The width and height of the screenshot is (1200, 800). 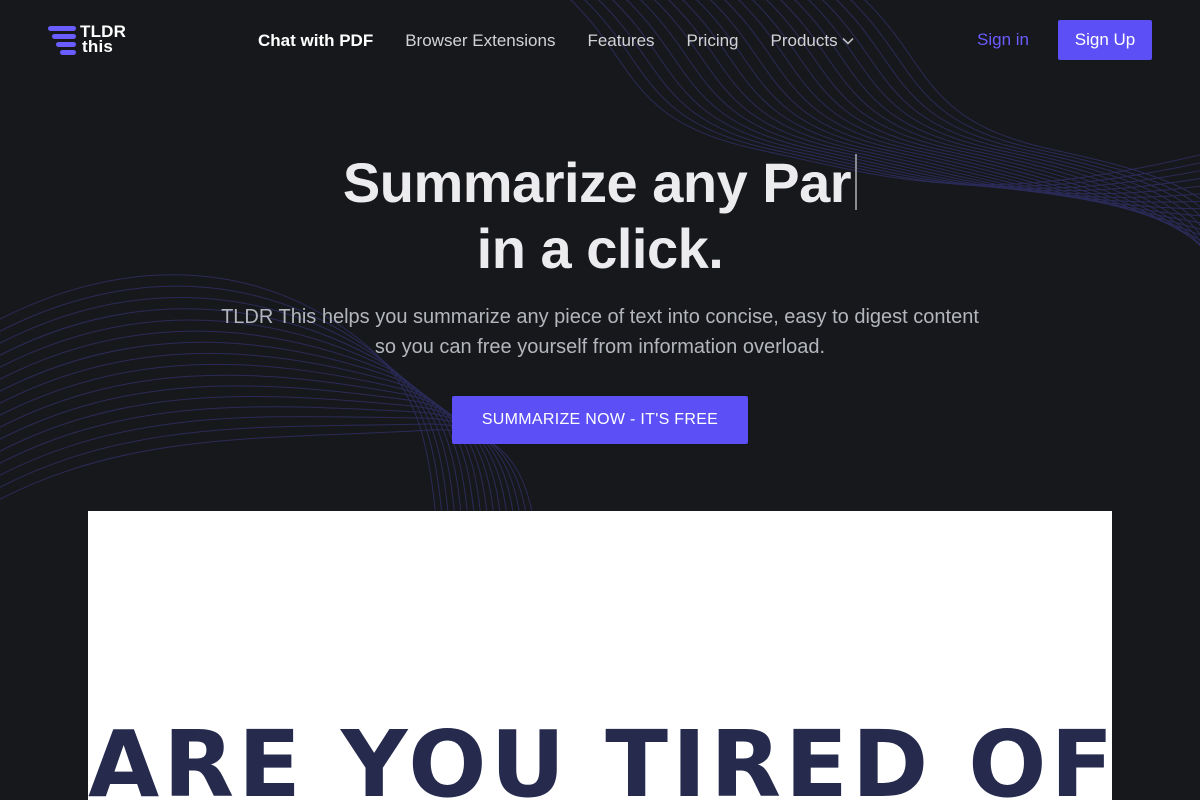 I want to click on sign-up-button: Sign Up, so click(x=1105, y=40).